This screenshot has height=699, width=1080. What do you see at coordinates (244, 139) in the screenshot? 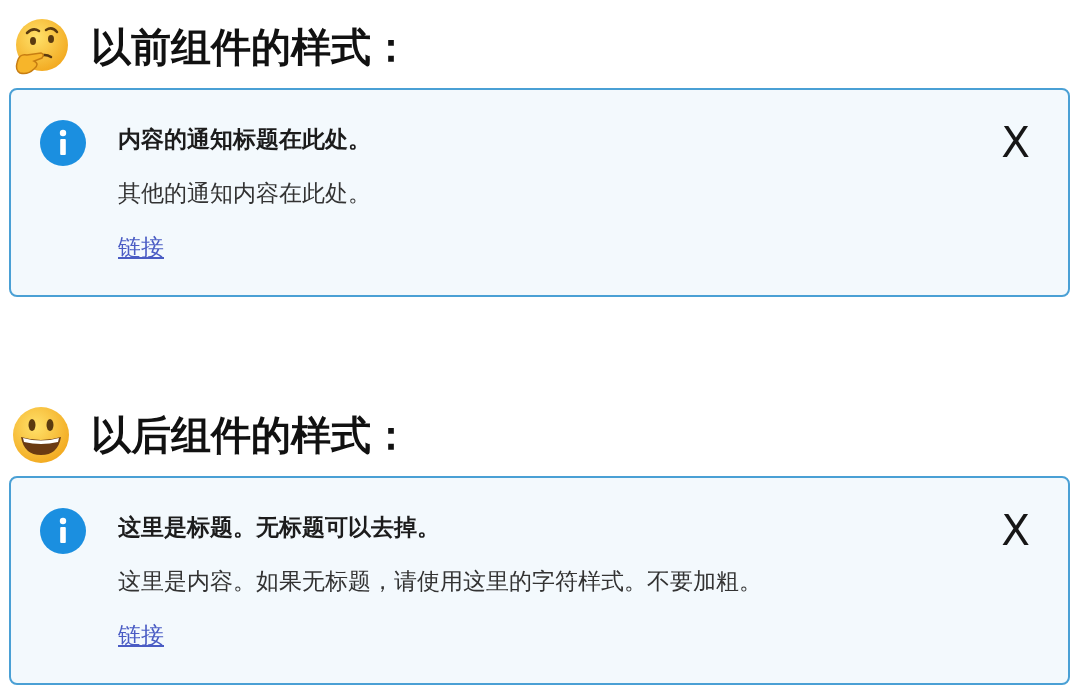
I see `notice-title: 内容的通知标题在此处。` at bounding box center [244, 139].